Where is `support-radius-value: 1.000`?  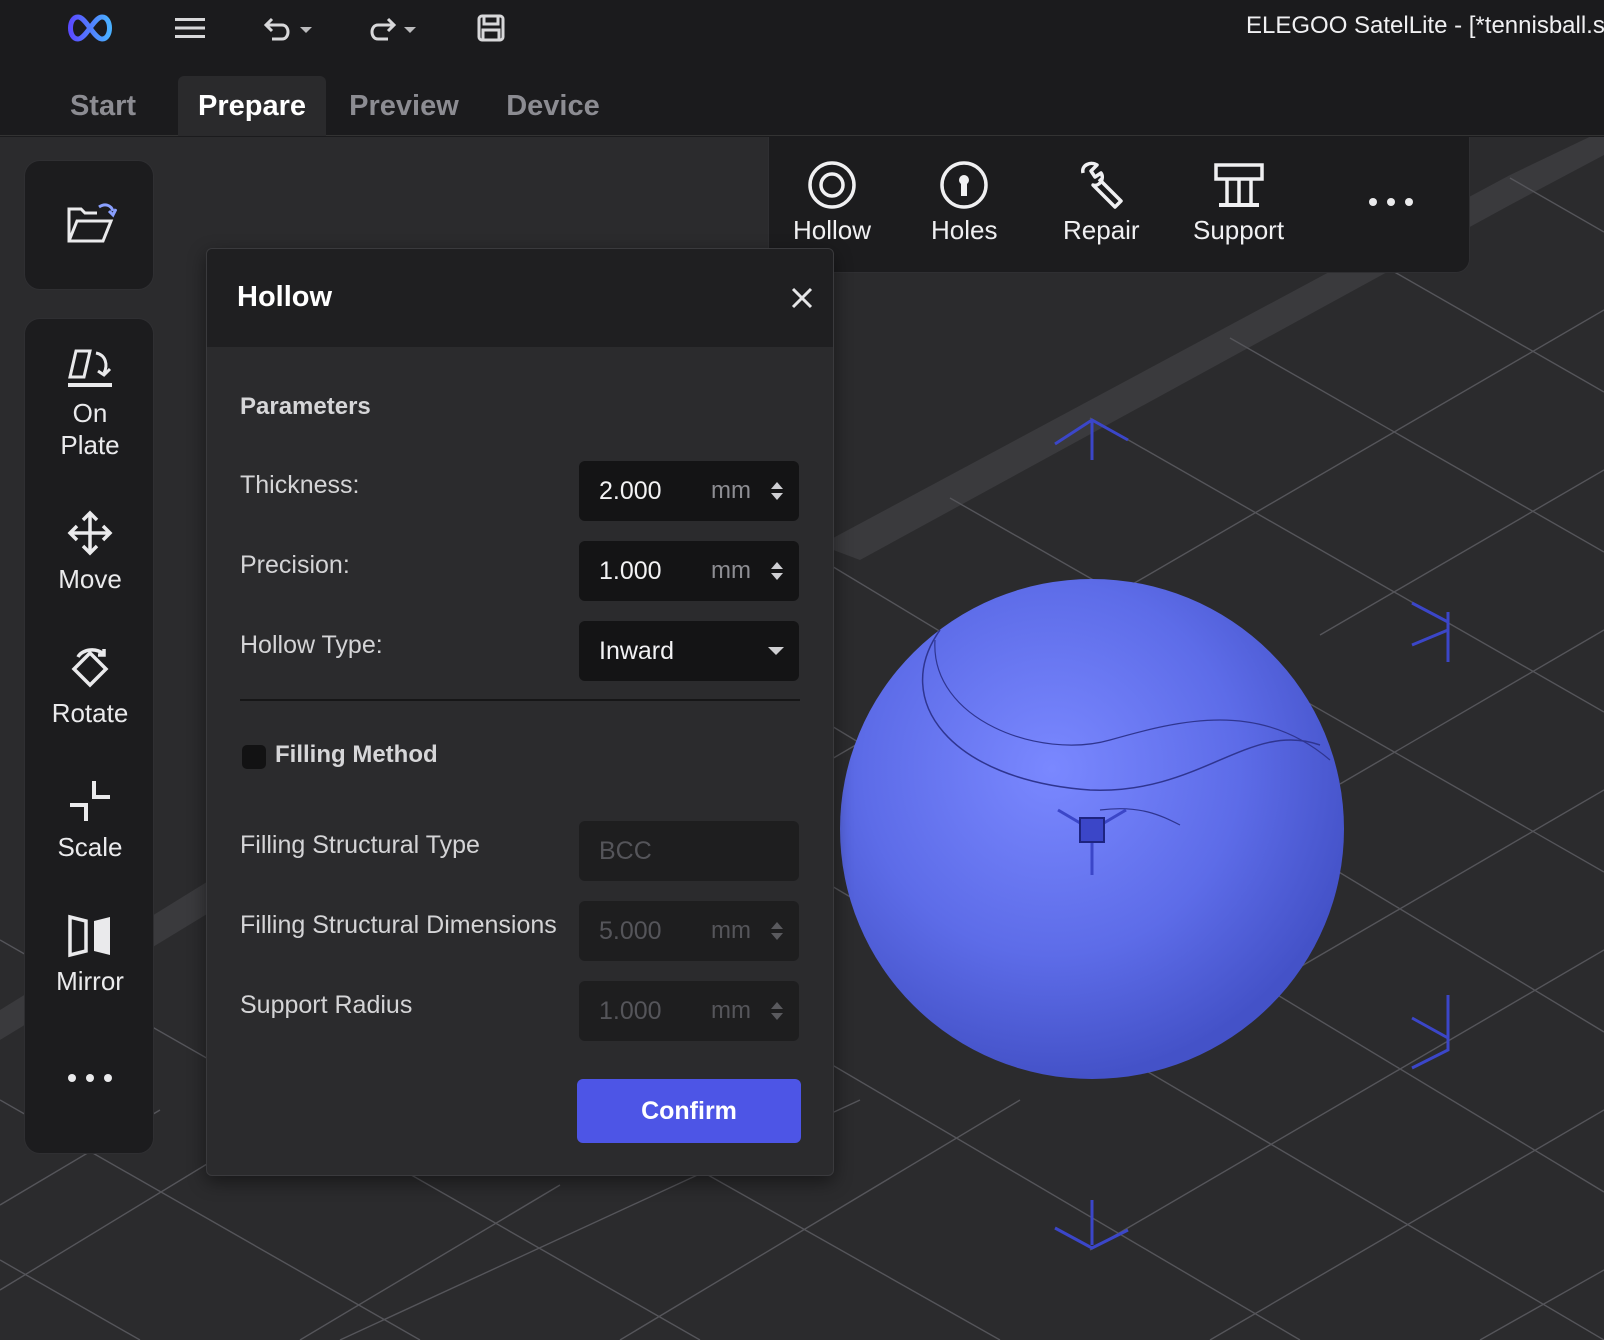
support-radius-value: 1.000 is located at coordinates (630, 1010).